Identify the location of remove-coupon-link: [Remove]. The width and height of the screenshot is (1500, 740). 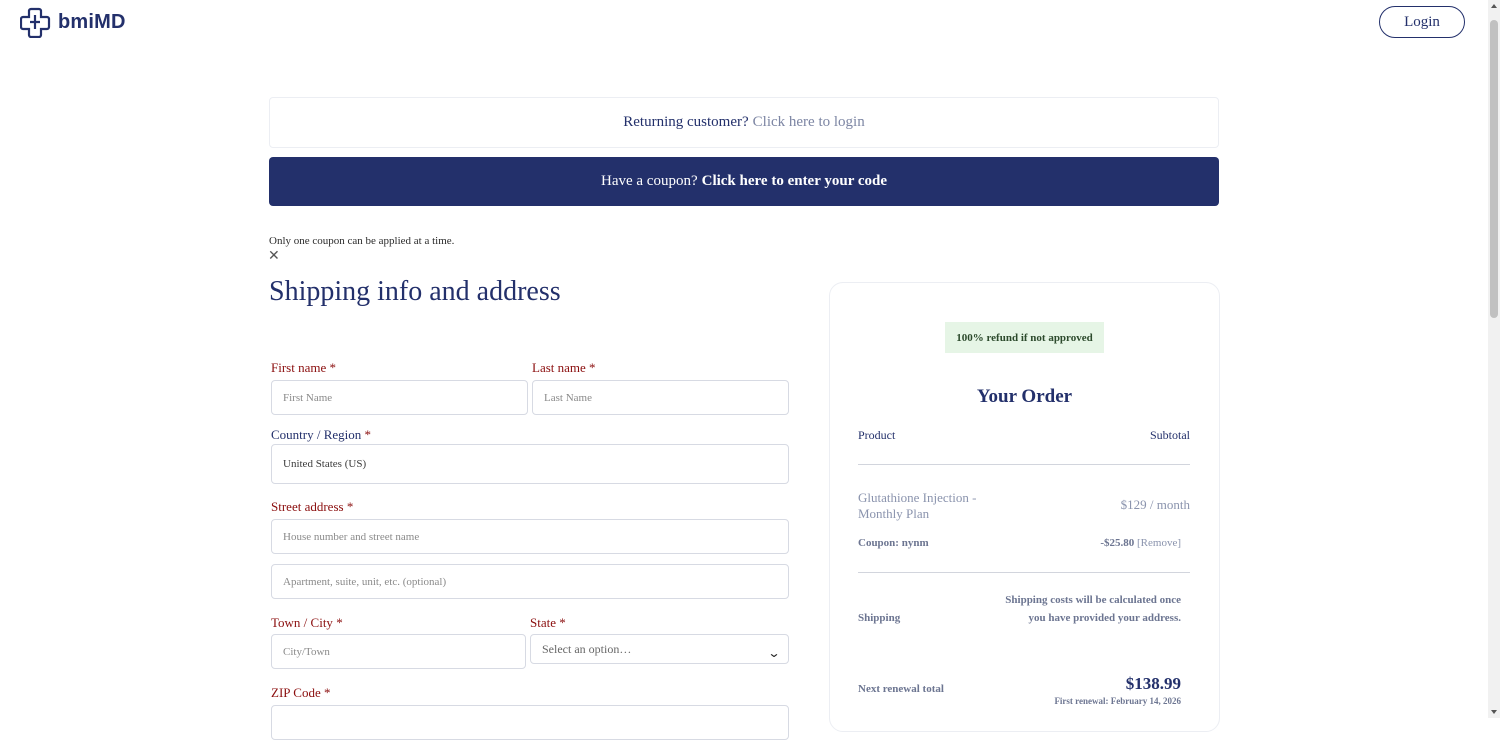
(1159, 543).